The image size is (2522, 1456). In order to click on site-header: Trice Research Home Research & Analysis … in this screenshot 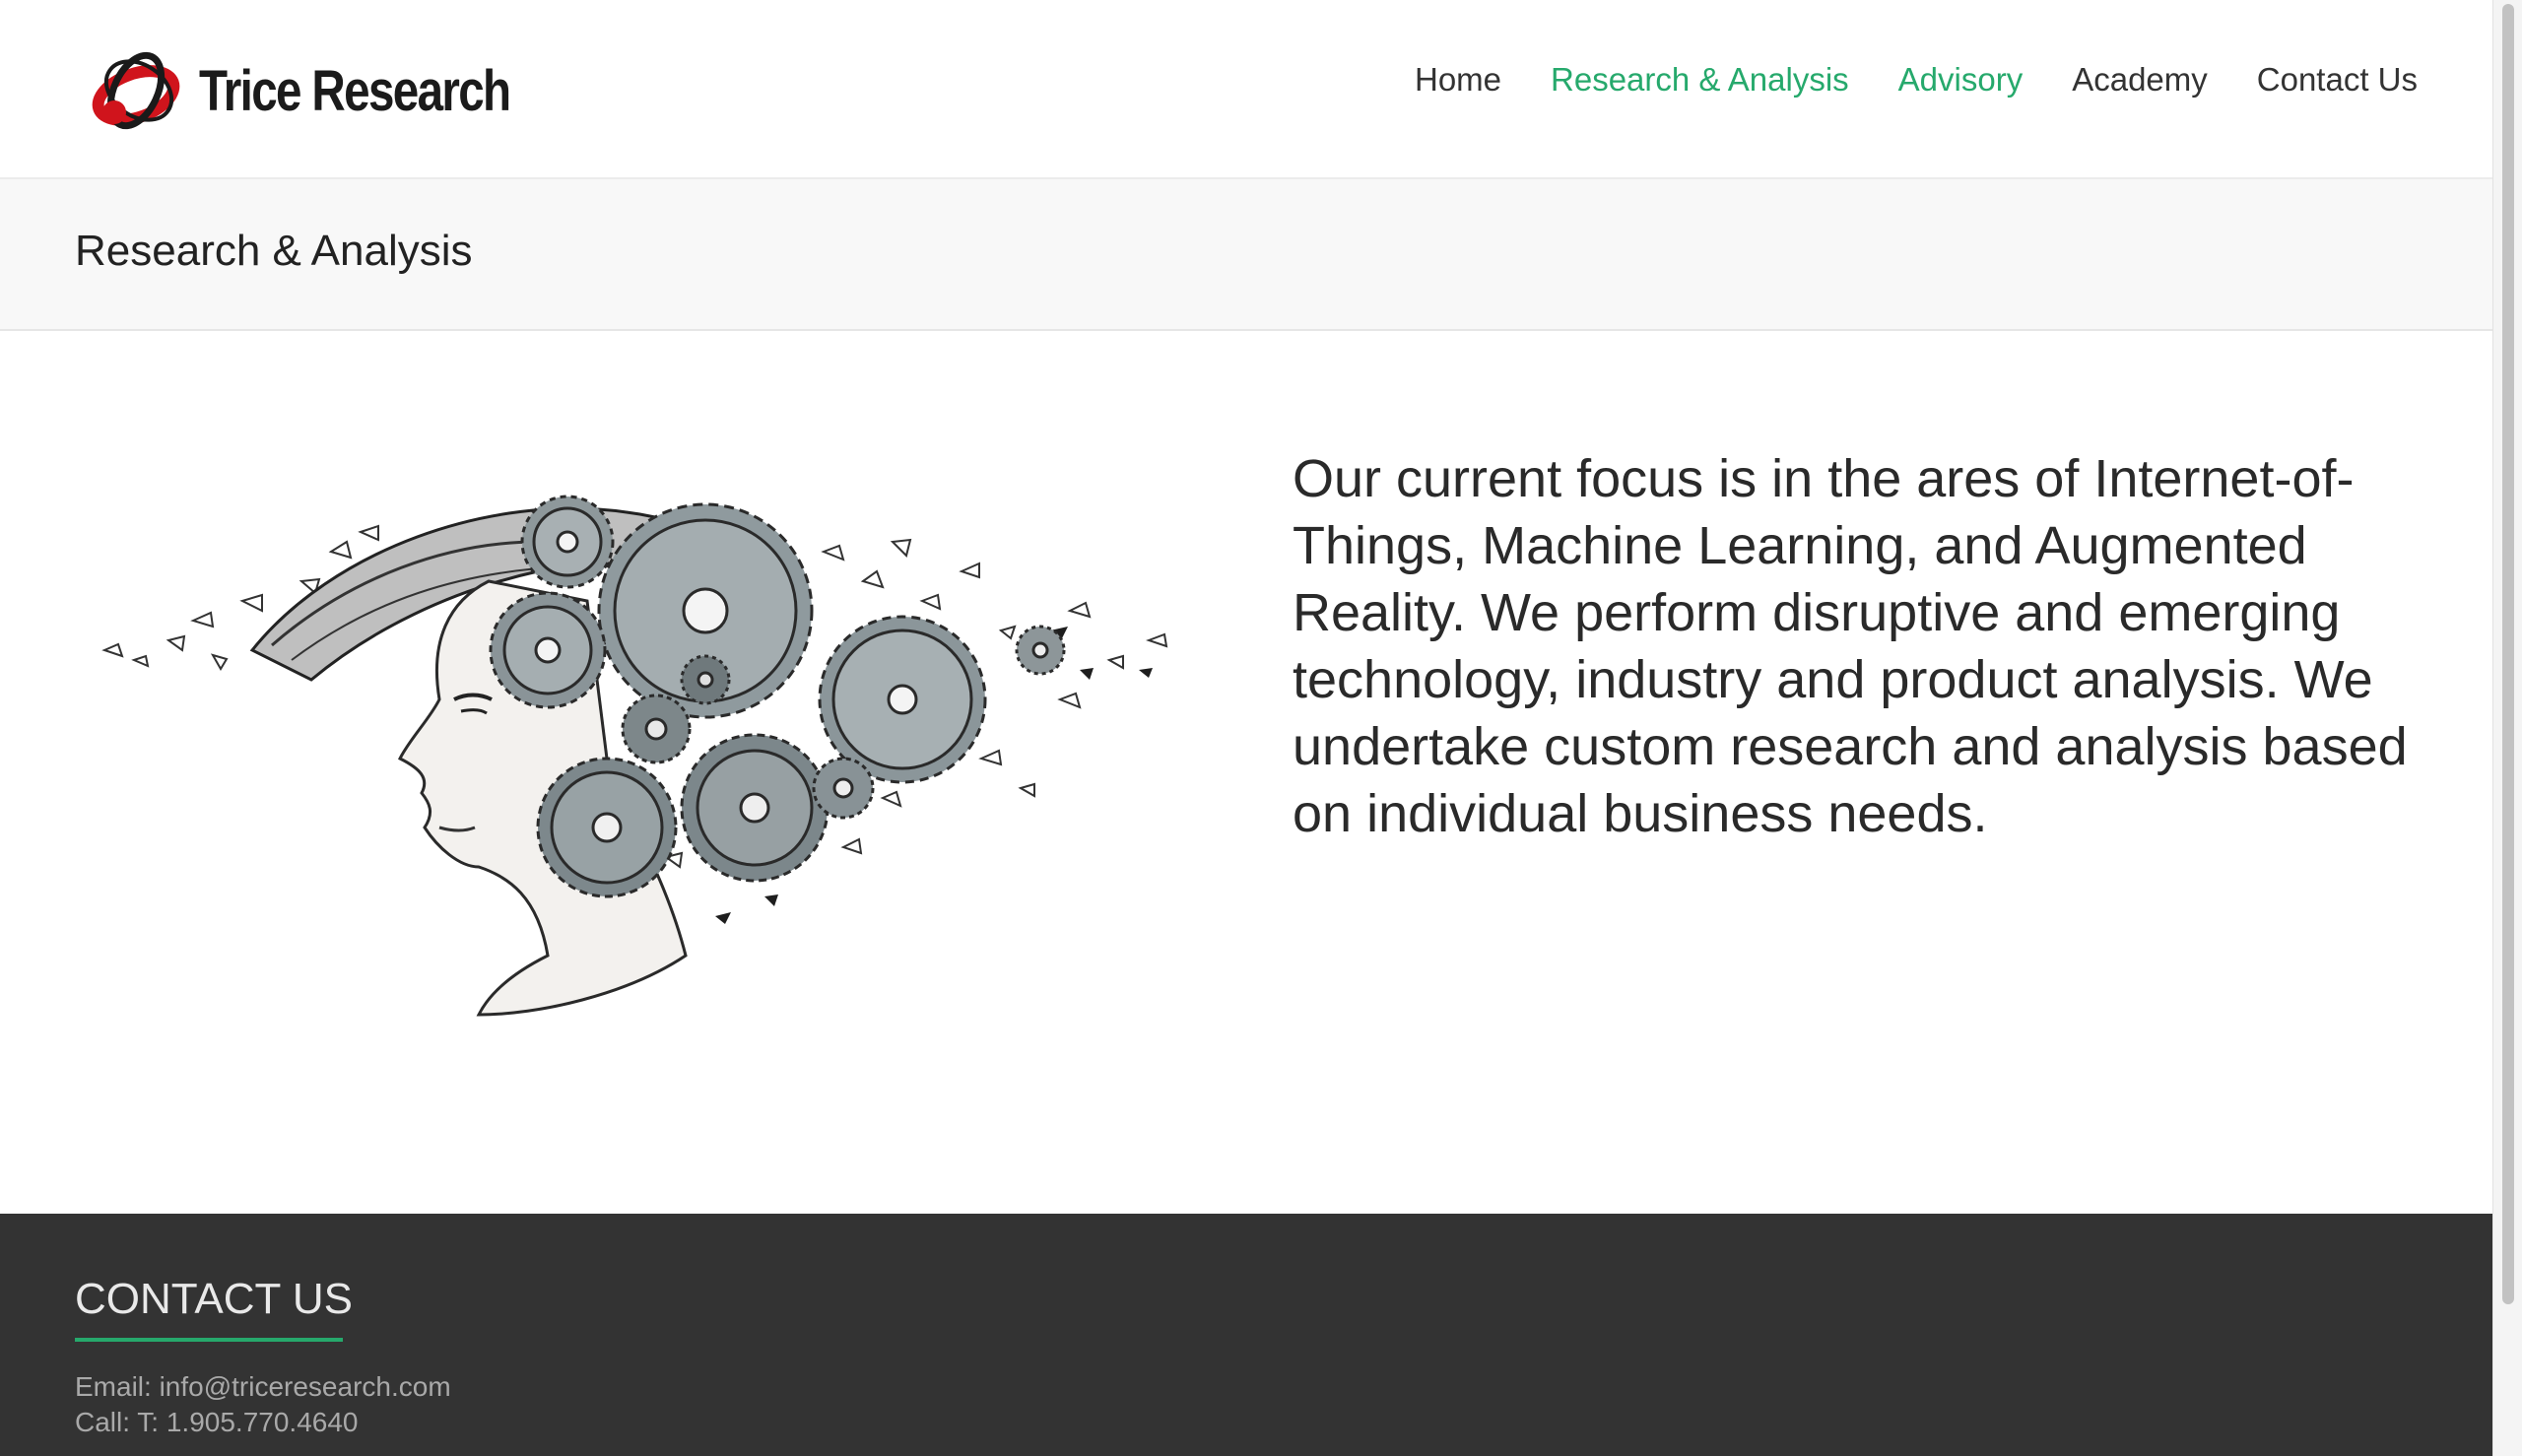, I will do `click(1246, 89)`.